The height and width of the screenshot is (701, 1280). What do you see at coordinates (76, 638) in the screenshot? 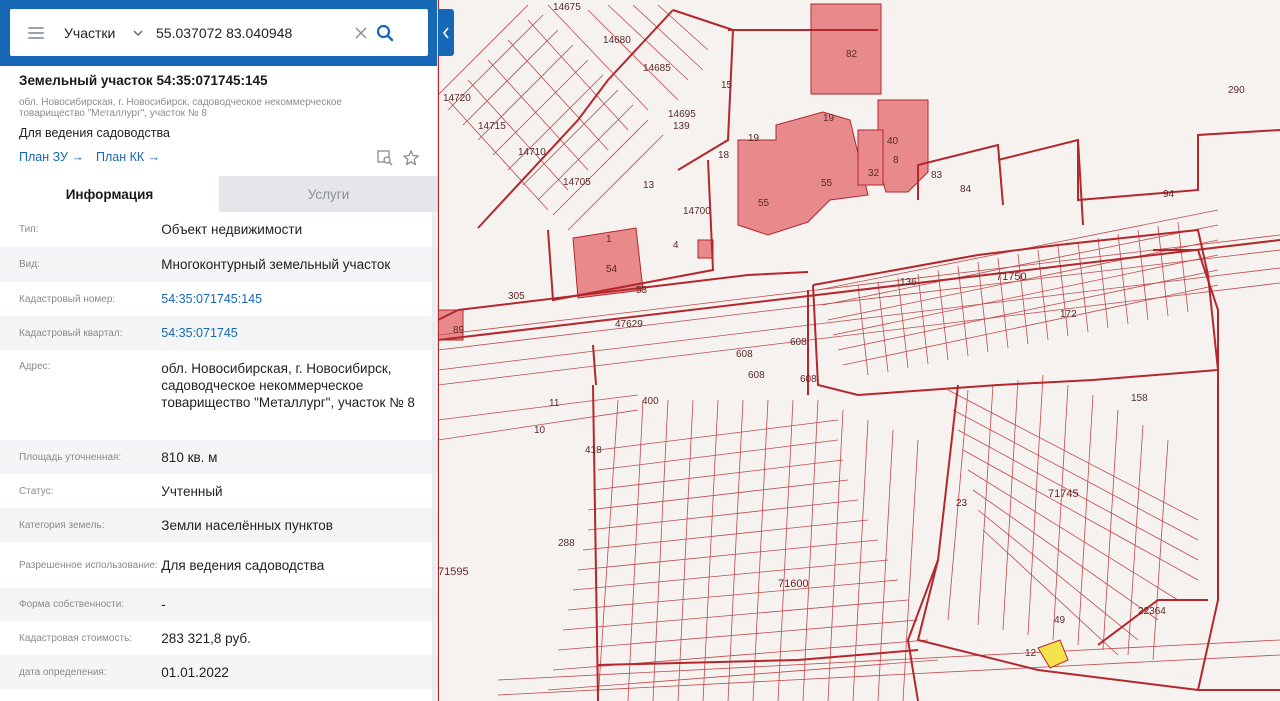
I see `info-key: Кадастровая стоимость:` at bounding box center [76, 638].